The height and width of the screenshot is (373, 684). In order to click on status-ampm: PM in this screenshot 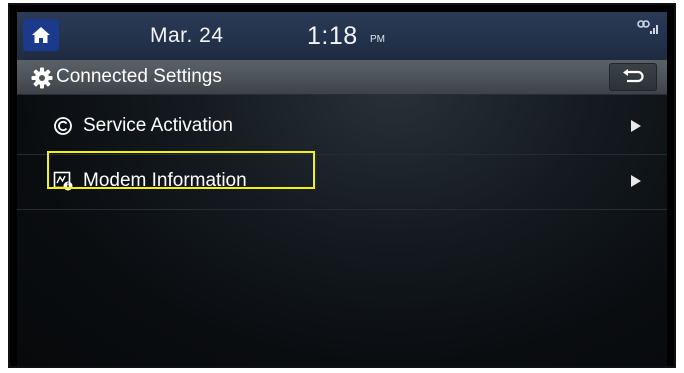, I will do `click(377, 39)`.